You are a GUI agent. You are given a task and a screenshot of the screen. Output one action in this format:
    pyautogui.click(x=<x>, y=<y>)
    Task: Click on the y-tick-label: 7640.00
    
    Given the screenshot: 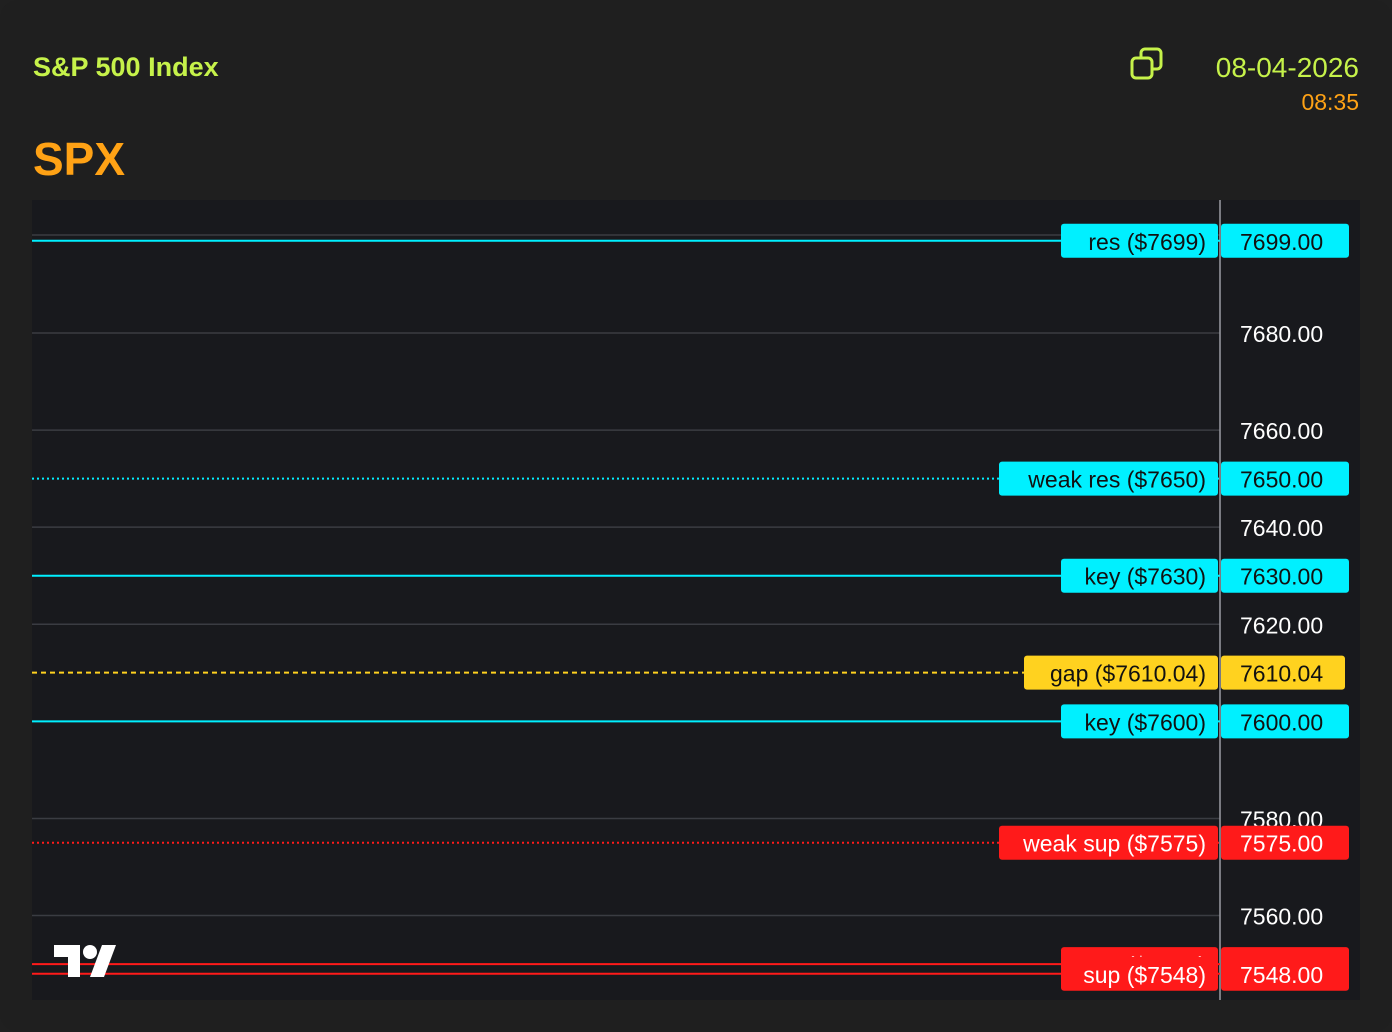 What is the action you would take?
    pyautogui.click(x=1281, y=528)
    